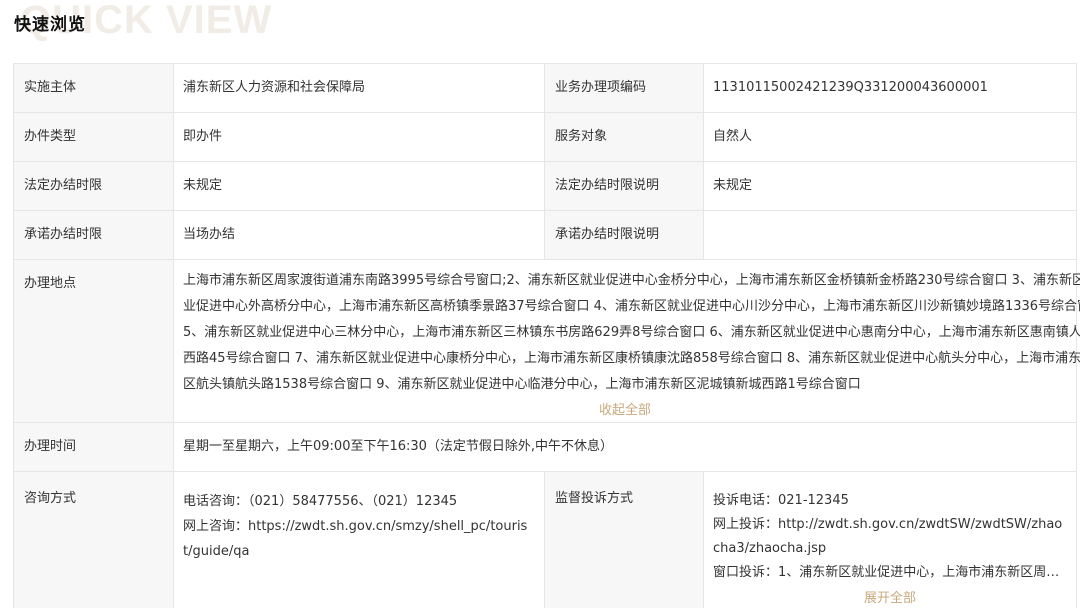 The image size is (1080, 608). I want to click on location-label: 办理地点, so click(93, 341).